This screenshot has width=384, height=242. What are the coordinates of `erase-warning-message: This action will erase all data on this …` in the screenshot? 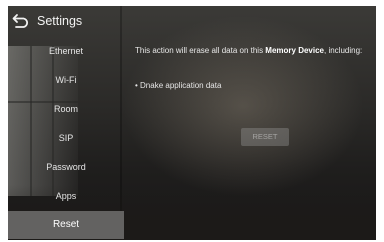 It's located at (252, 51).